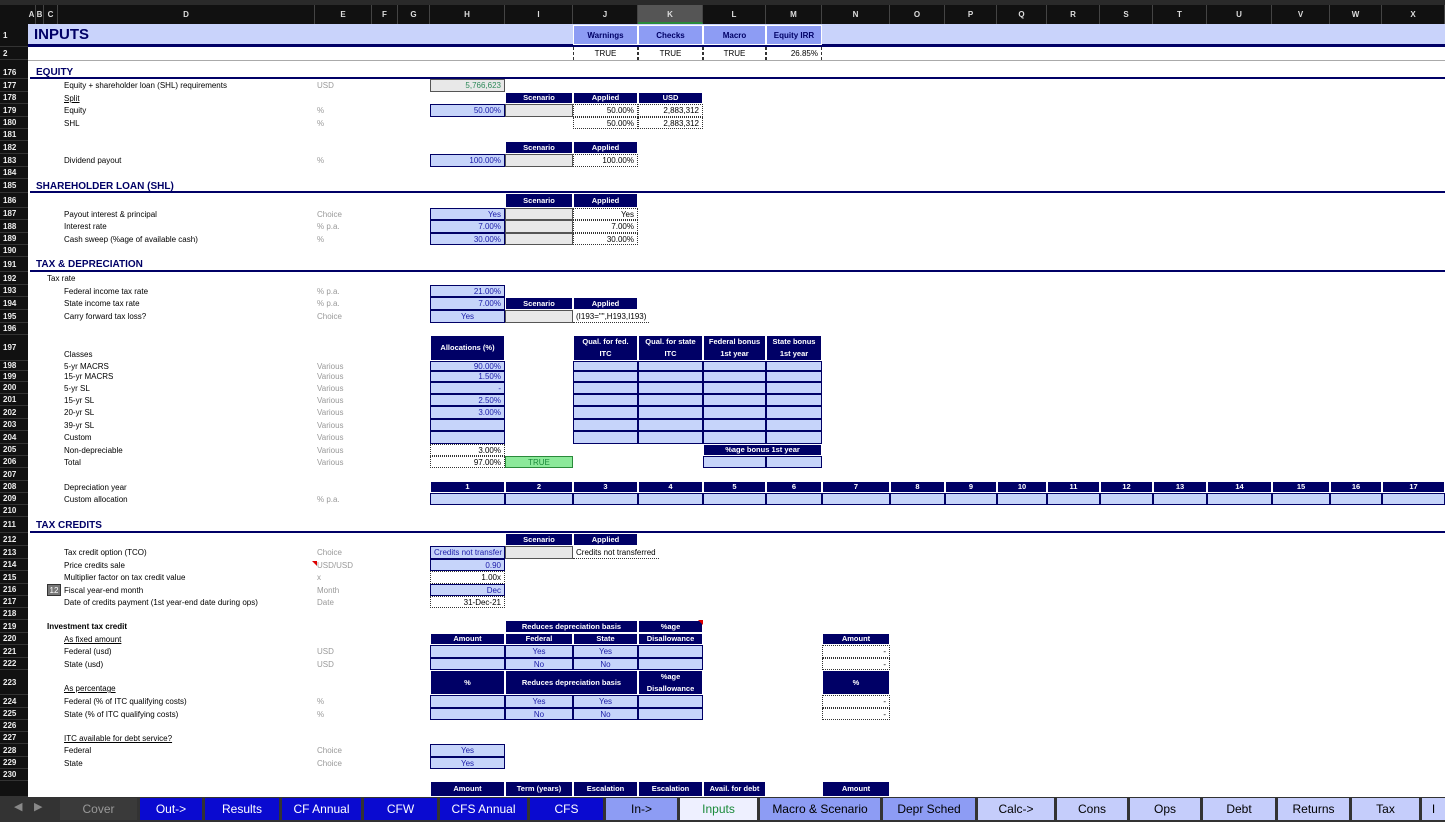 Image resolution: width=1445 pixels, height=822 pixels. Describe the element at coordinates (14, 565) in the screenshot. I see `row-header: 214` at that location.